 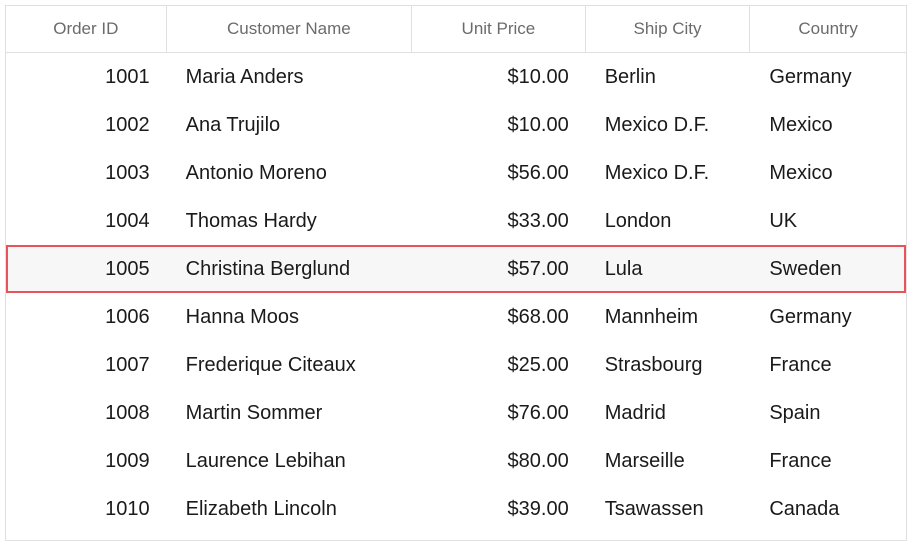 I want to click on cell-ship-city: Berlin, so click(x=668, y=77).